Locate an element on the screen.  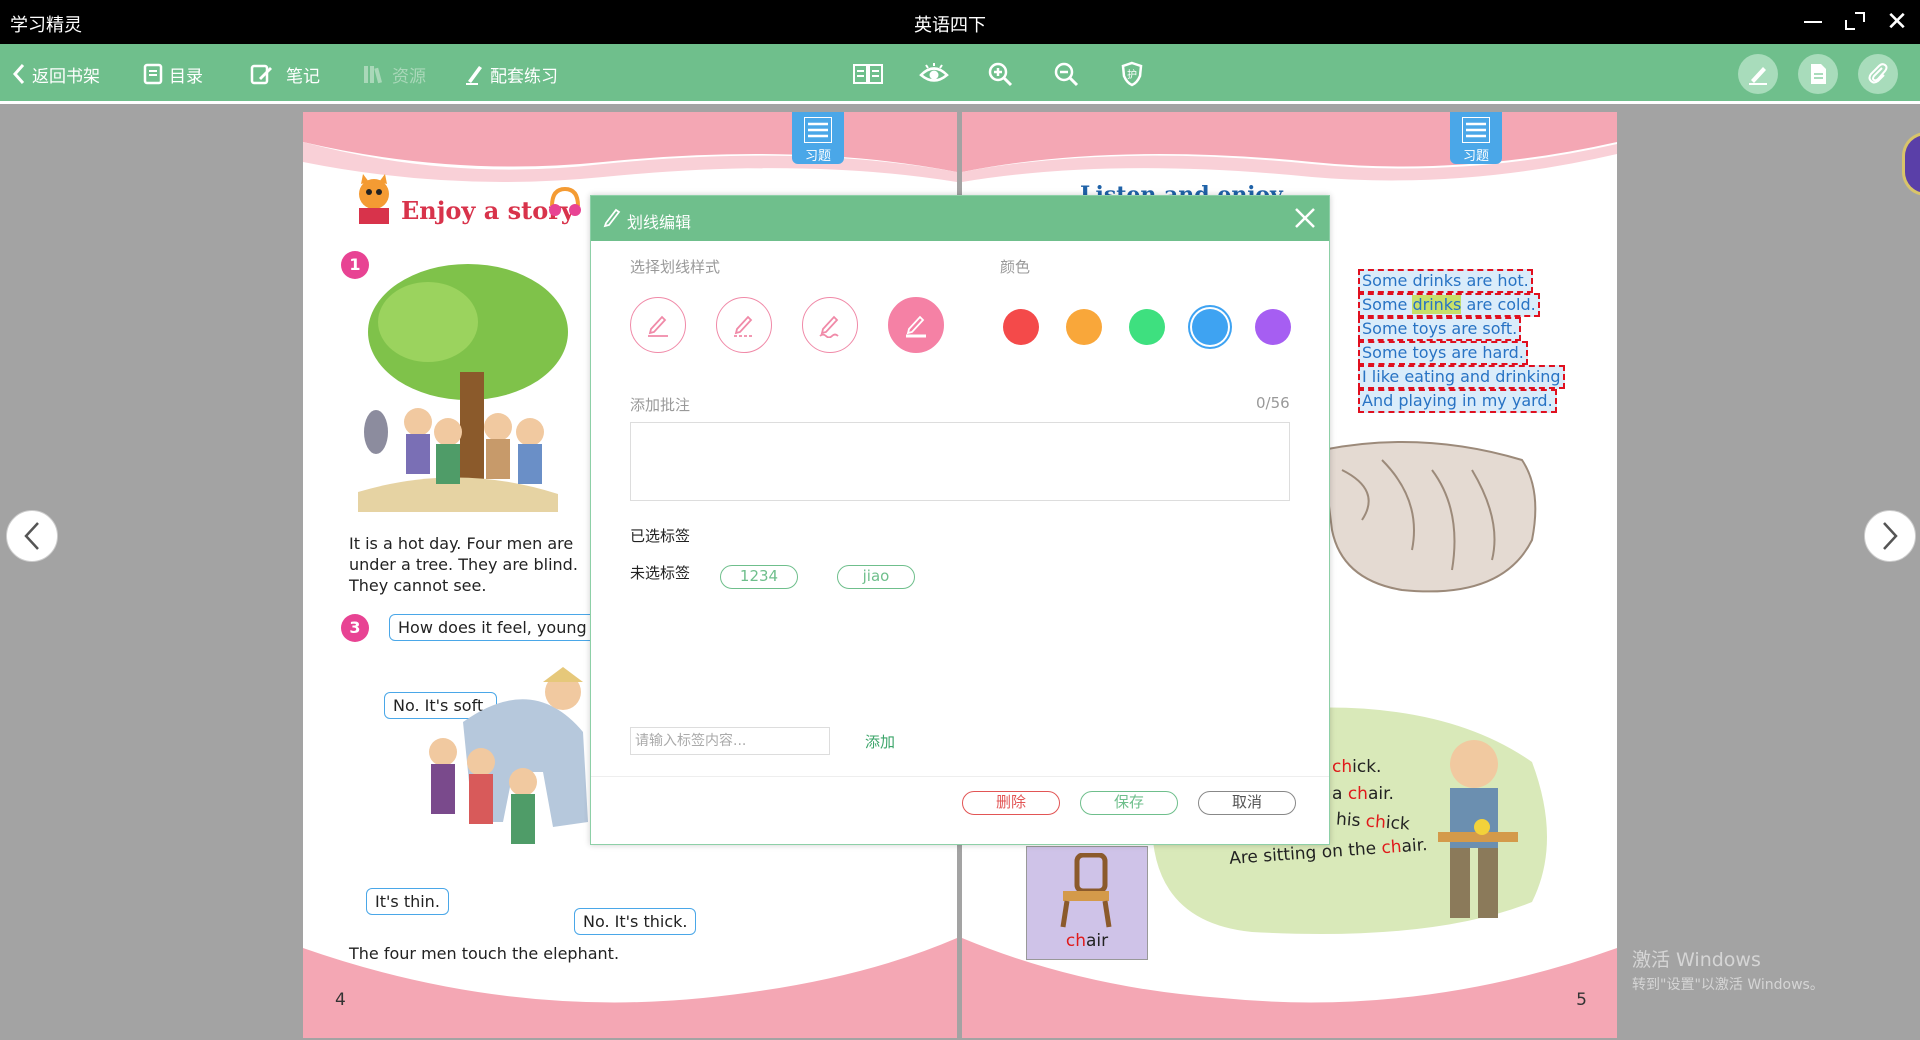
back-to-shelf-button: 返回书架 is located at coordinates (56, 74).